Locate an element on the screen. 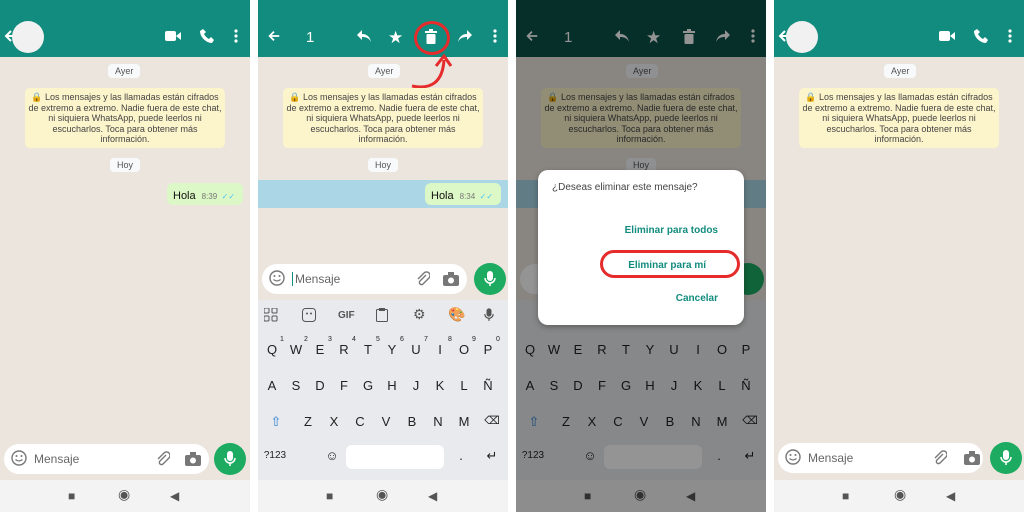  enter-icon: ↵ is located at coordinates (492, 456).